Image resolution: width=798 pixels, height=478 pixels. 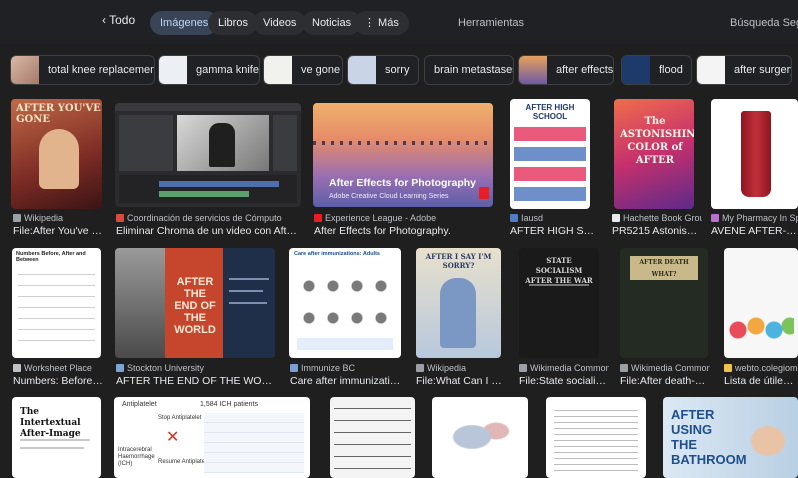 What do you see at coordinates (346, 368) in the screenshot?
I see `result-source: Immunize BC` at bounding box center [346, 368].